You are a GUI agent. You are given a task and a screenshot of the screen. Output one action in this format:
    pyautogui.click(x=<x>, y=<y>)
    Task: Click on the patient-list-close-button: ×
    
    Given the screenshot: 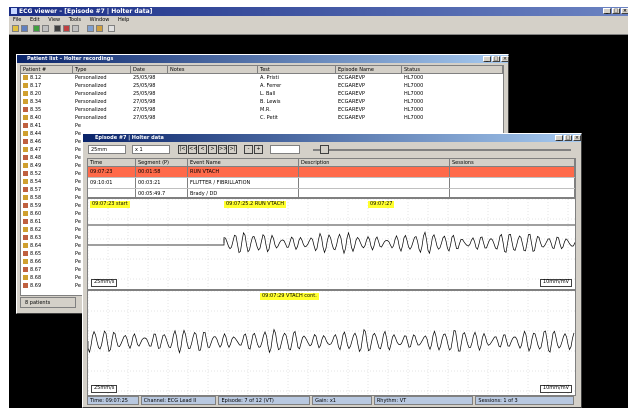 What is the action you would take?
    pyautogui.click(x=505, y=59)
    